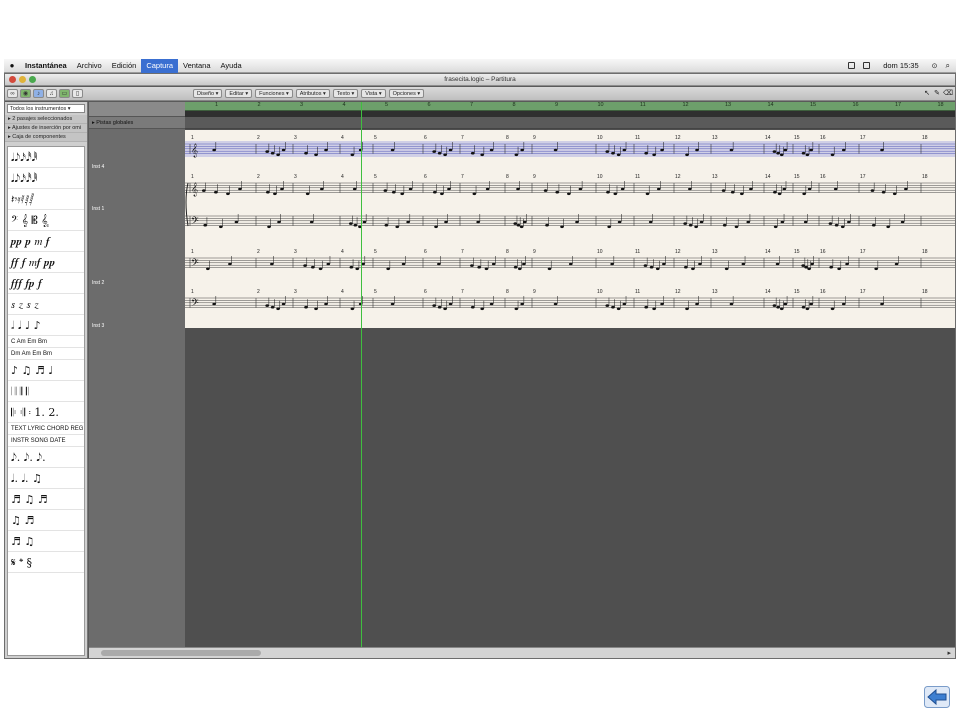 The width and height of the screenshot is (960, 720). What do you see at coordinates (386, 105) in the screenshot?
I see `ruler-bar-5: 5` at bounding box center [386, 105].